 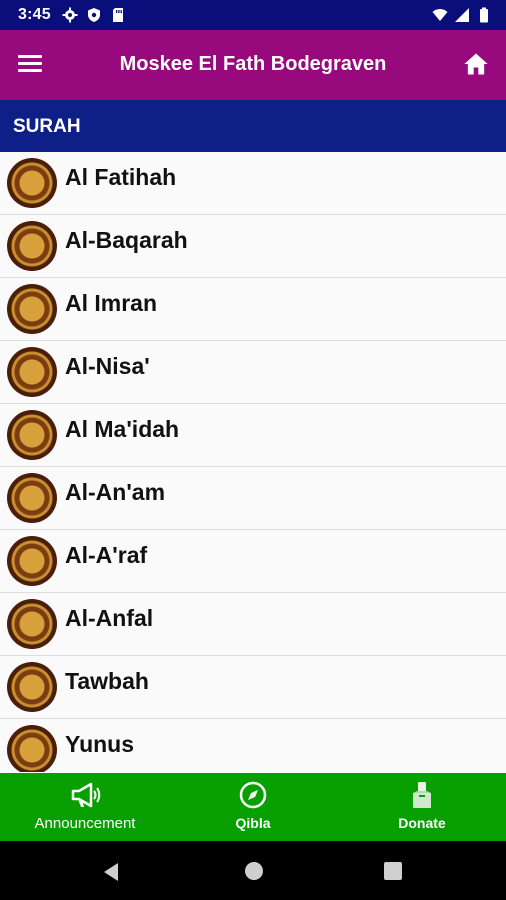 I want to click on surah-item: Al-Baqarah, so click(x=253, y=246).